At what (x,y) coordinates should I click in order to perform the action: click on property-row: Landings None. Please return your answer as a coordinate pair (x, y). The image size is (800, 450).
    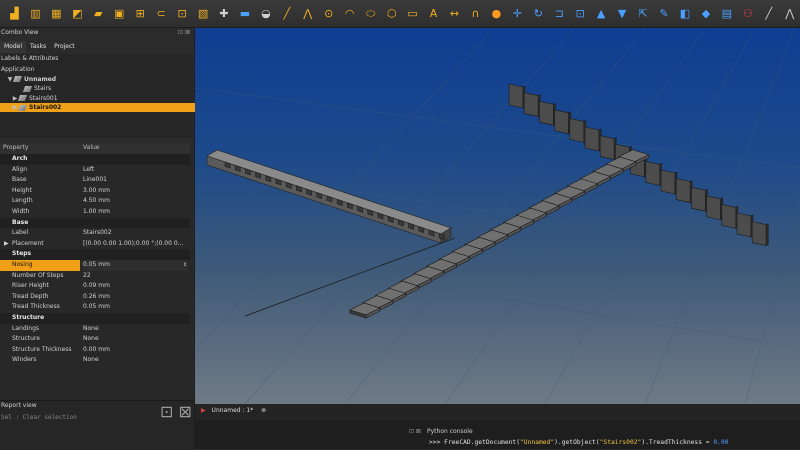
    Looking at the image, I should click on (95, 329).